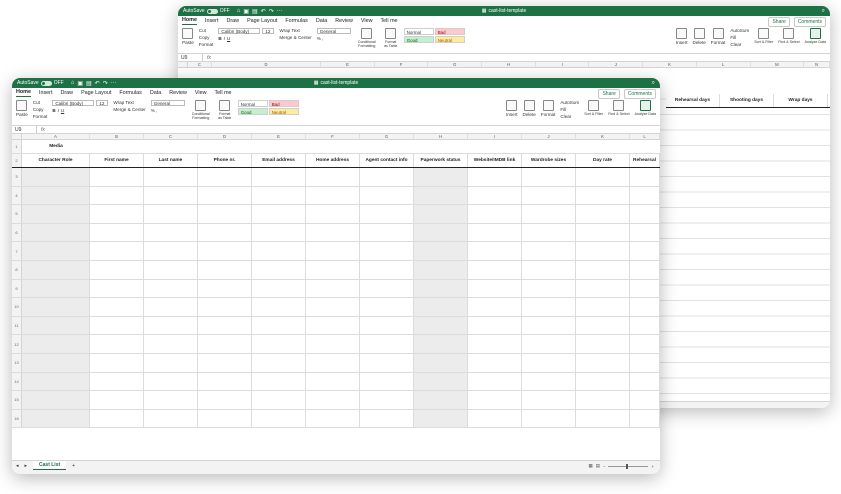 The width and height of the screenshot is (841, 494). What do you see at coordinates (178, 93) in the screenshot?
I see `tab-review: Review` at bounding box center [178, 93].